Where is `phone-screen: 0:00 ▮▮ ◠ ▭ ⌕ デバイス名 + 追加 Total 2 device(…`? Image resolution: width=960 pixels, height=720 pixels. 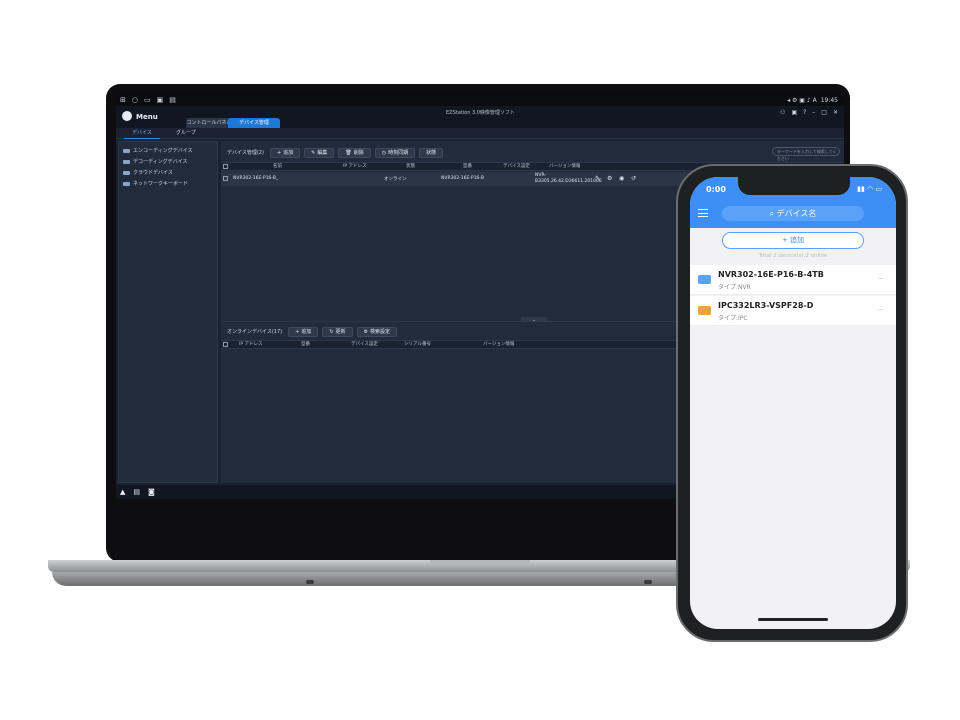
phone-screen: 0:00 ▮▮ ◠ ▭ ⌕ デバイス名 + 追加 Total 2 device(… is located at coordinates (793, 403).